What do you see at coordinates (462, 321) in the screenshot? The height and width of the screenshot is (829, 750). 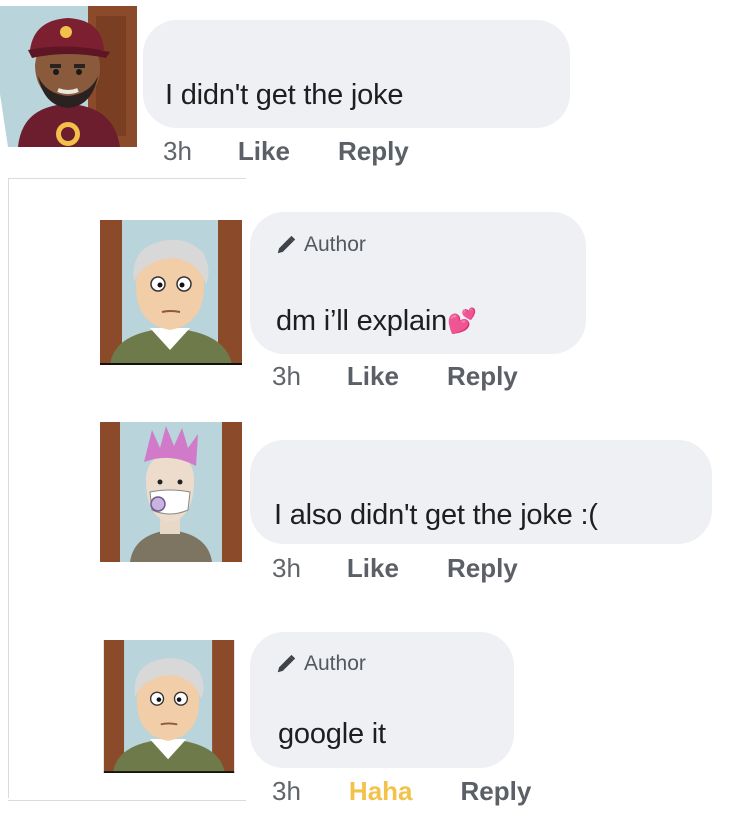 I see `two-hearts-emoji-icon: 💕` at bounding box center [462, 321].